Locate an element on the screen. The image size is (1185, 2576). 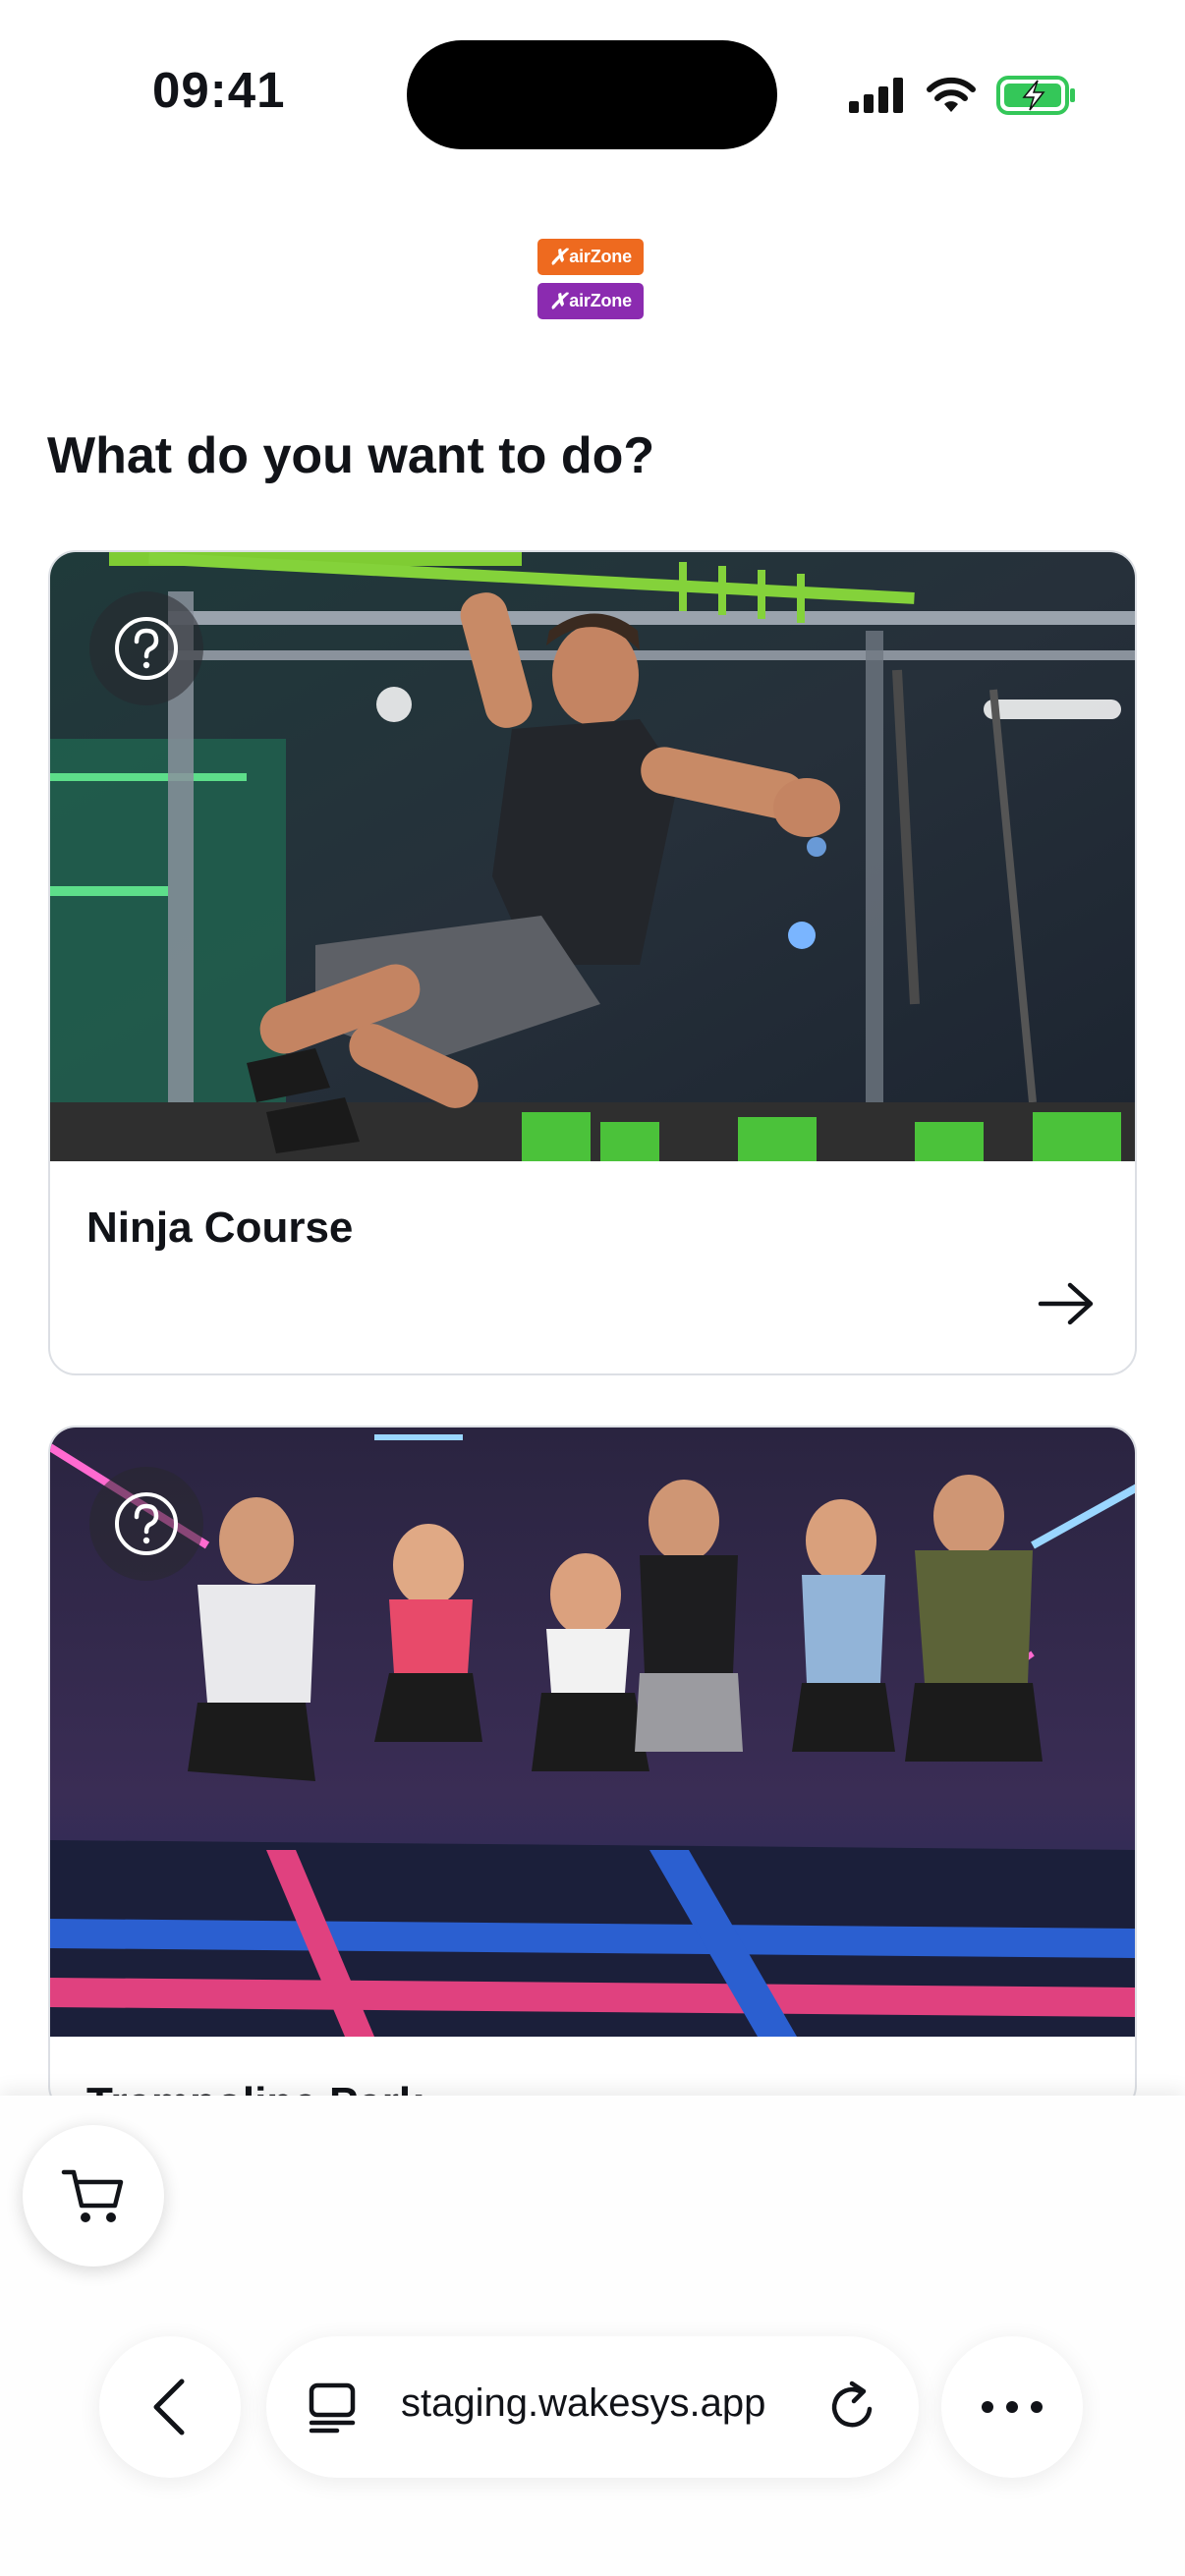
status-icons is located at coordinates (963, 95).